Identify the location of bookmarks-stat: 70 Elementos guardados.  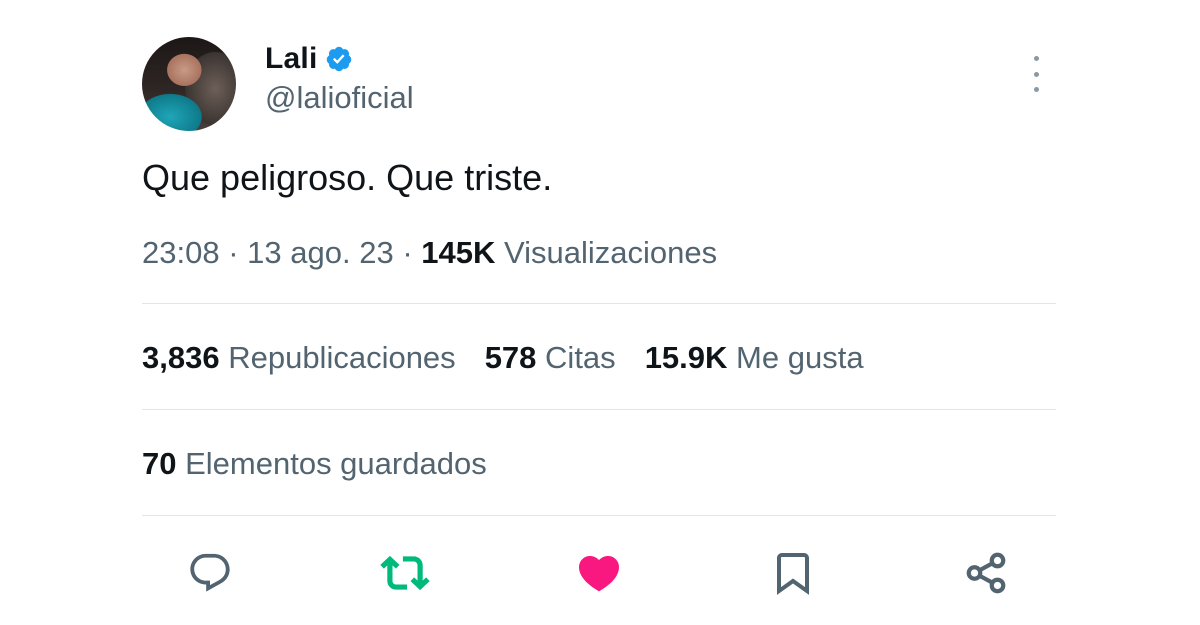
(314, 464).